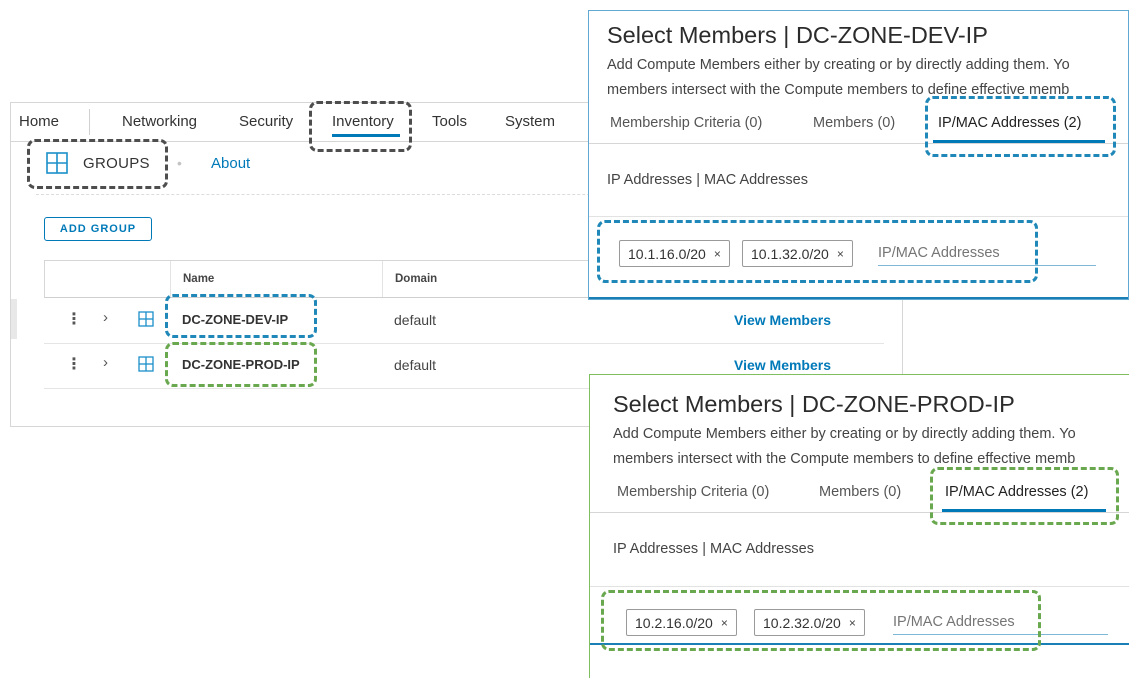 The width and height of the screenshot is (1129, 678). Describe the element at coordinates (1024, 496) in the screenshot. I see `callout-prod-tab` at that location.